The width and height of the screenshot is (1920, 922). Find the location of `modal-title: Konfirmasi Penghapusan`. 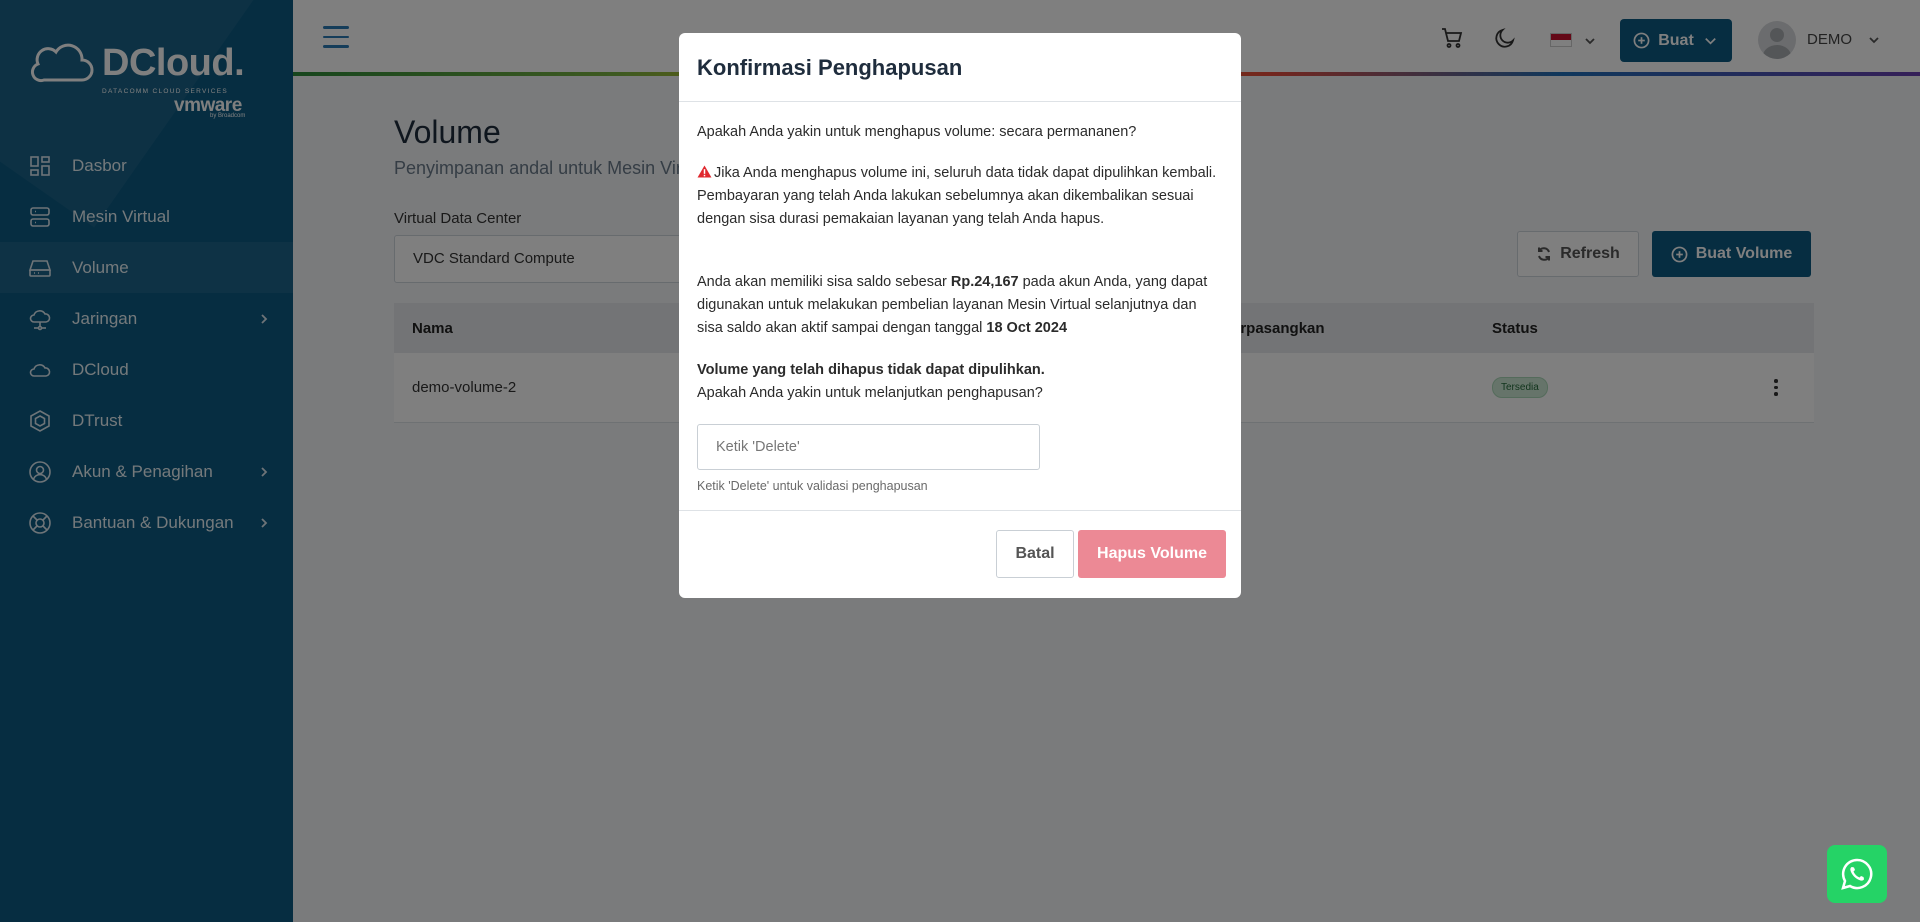

modal-title: Konfirmasi Penghapusan is located at coordinates (830, 67).